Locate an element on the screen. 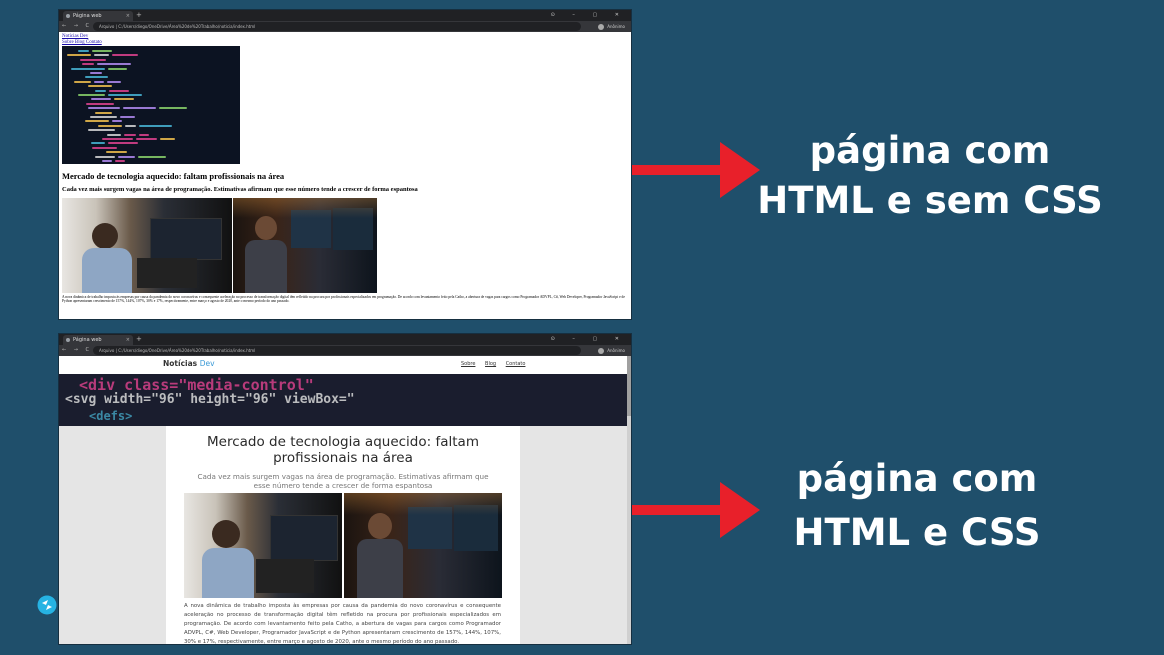 This screenshot has width=1164, height=655. banner-code-line-2: <svg width="96" height="96" viewBox=" is located at coordinates (210, 399).